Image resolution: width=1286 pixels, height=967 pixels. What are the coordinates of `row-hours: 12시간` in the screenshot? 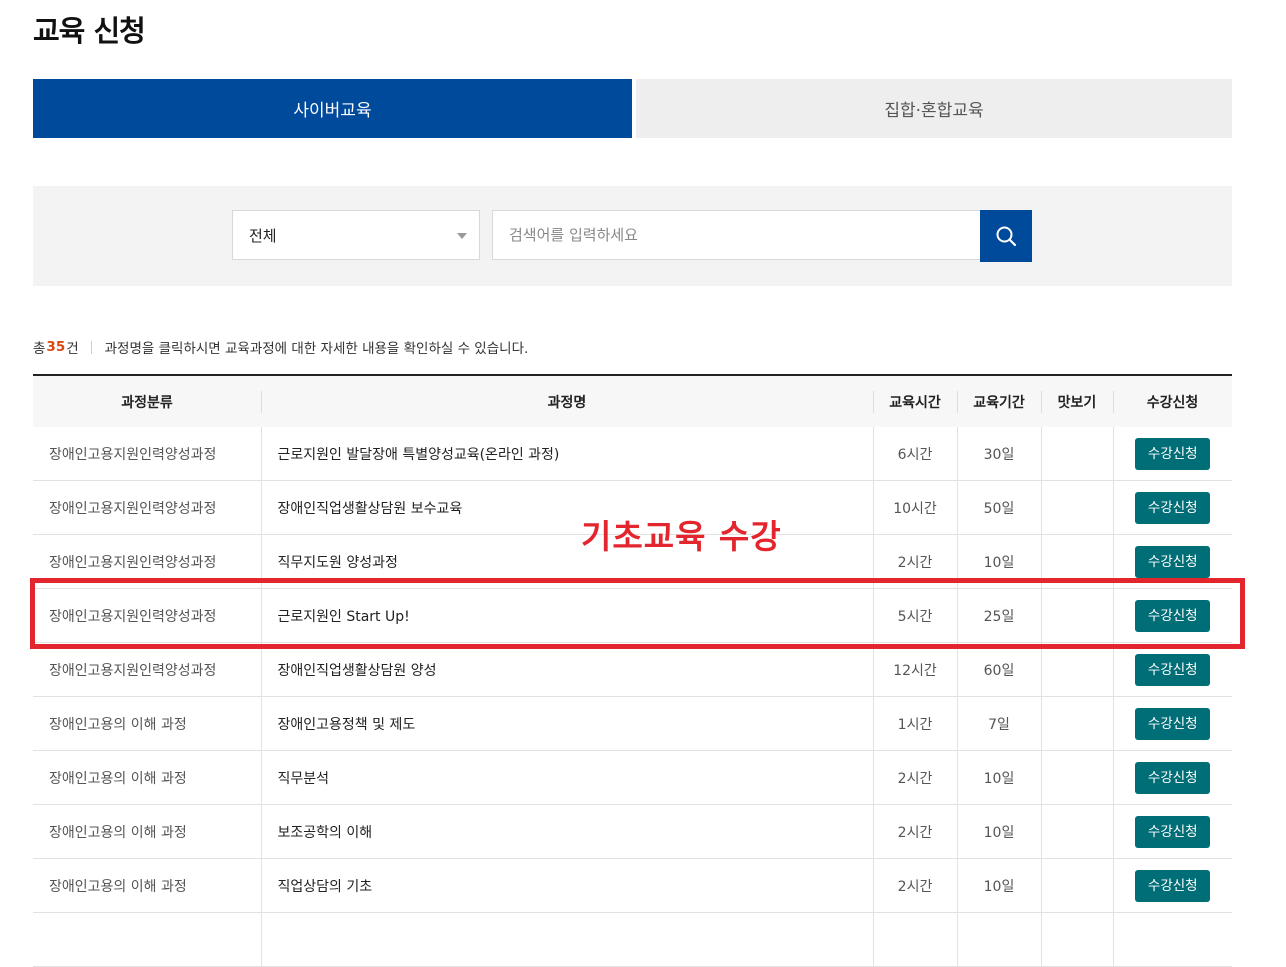 It's located at (914, 669).